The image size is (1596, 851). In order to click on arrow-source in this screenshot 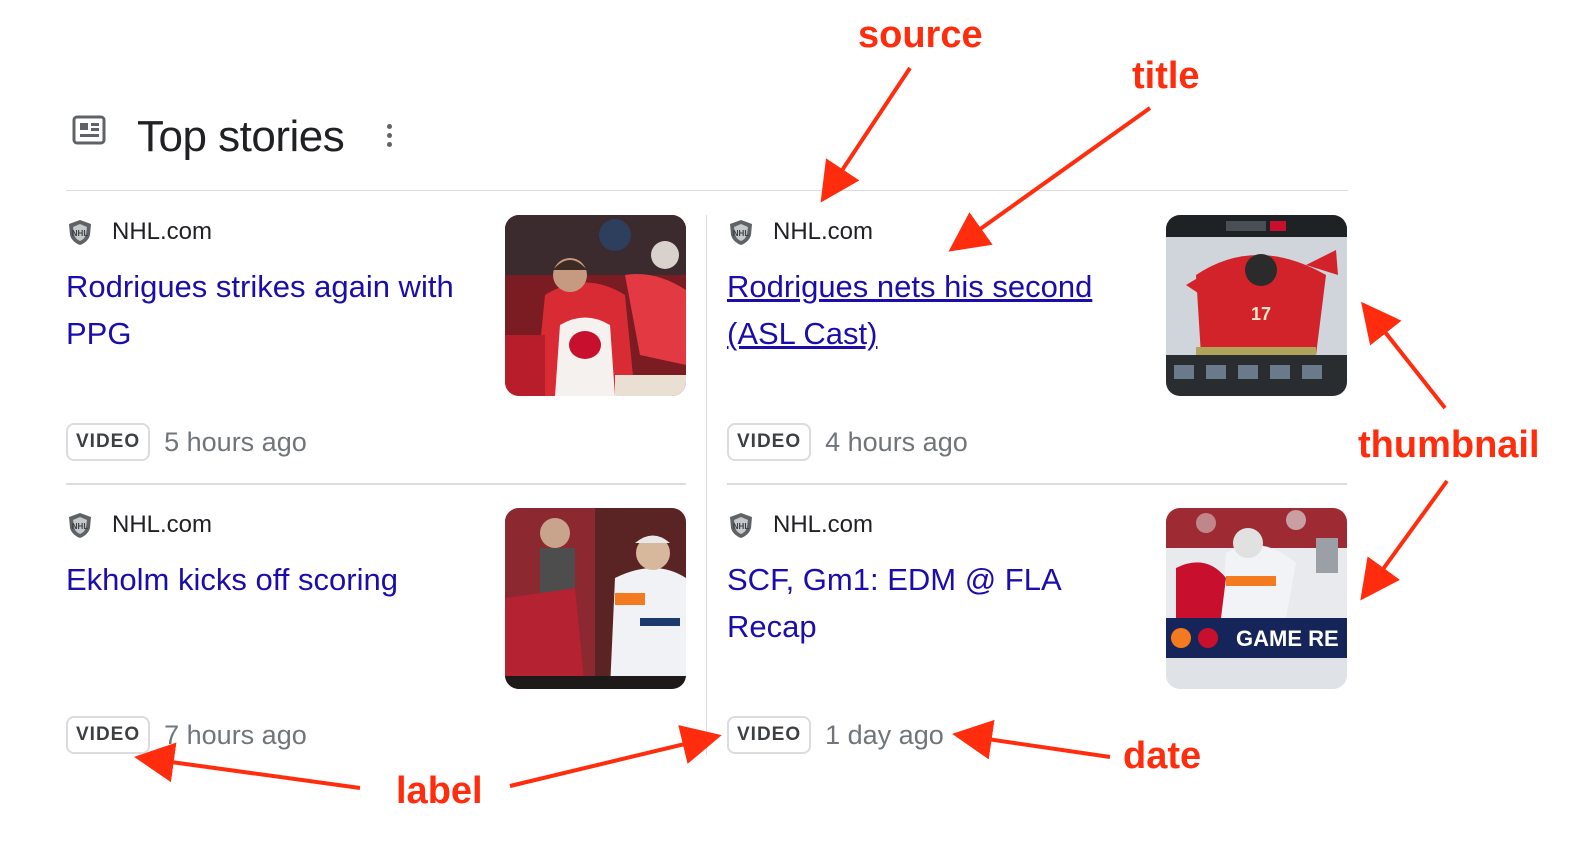, I will do `click(866, 134)`.